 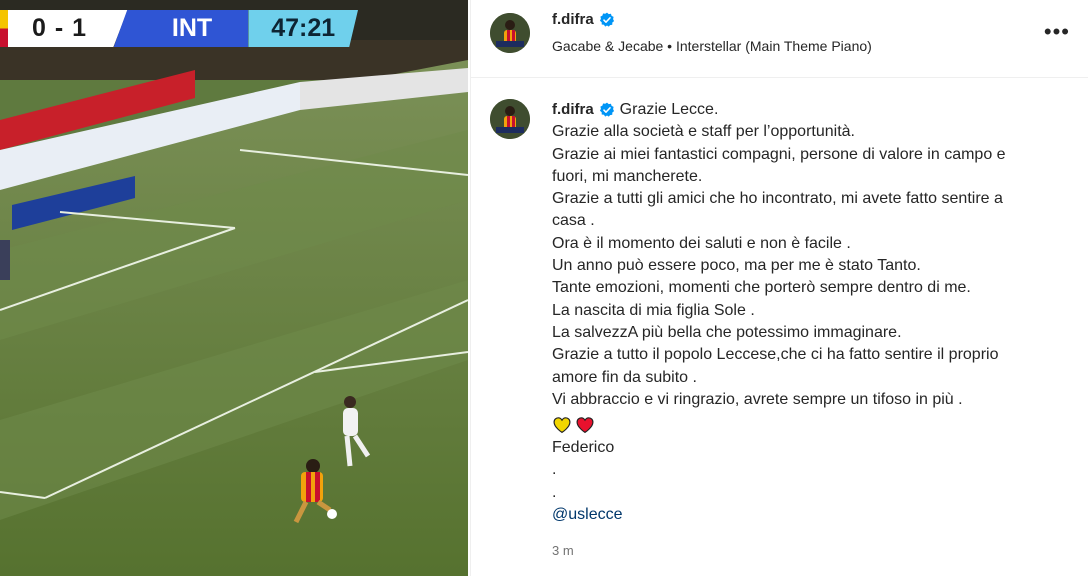 I want to click on hearts-emoji-row, so click(x=811, y=424).